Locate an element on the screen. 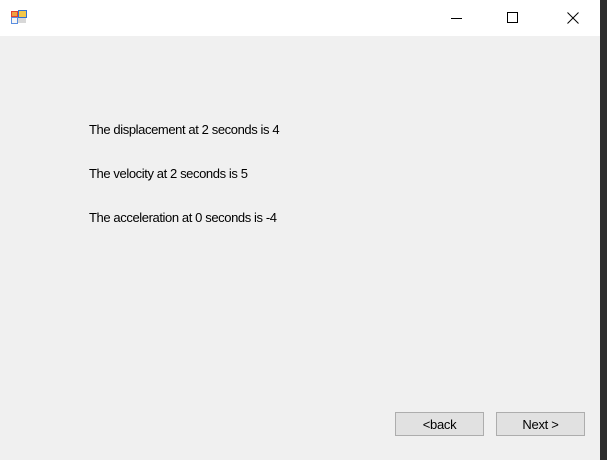  title-bar is located at coordinates (300, 18).